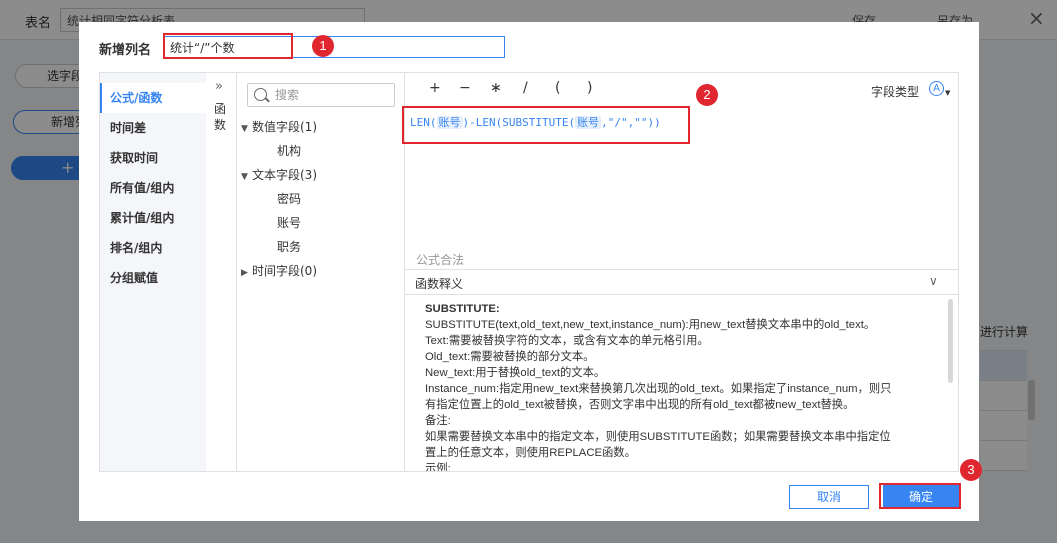 The height and width of the screenshot is (543, 1057). What do you see at coordinates (589, 88) in the screenshot?
I see `op-rparen-button: )` at bounding box center [589, 88].